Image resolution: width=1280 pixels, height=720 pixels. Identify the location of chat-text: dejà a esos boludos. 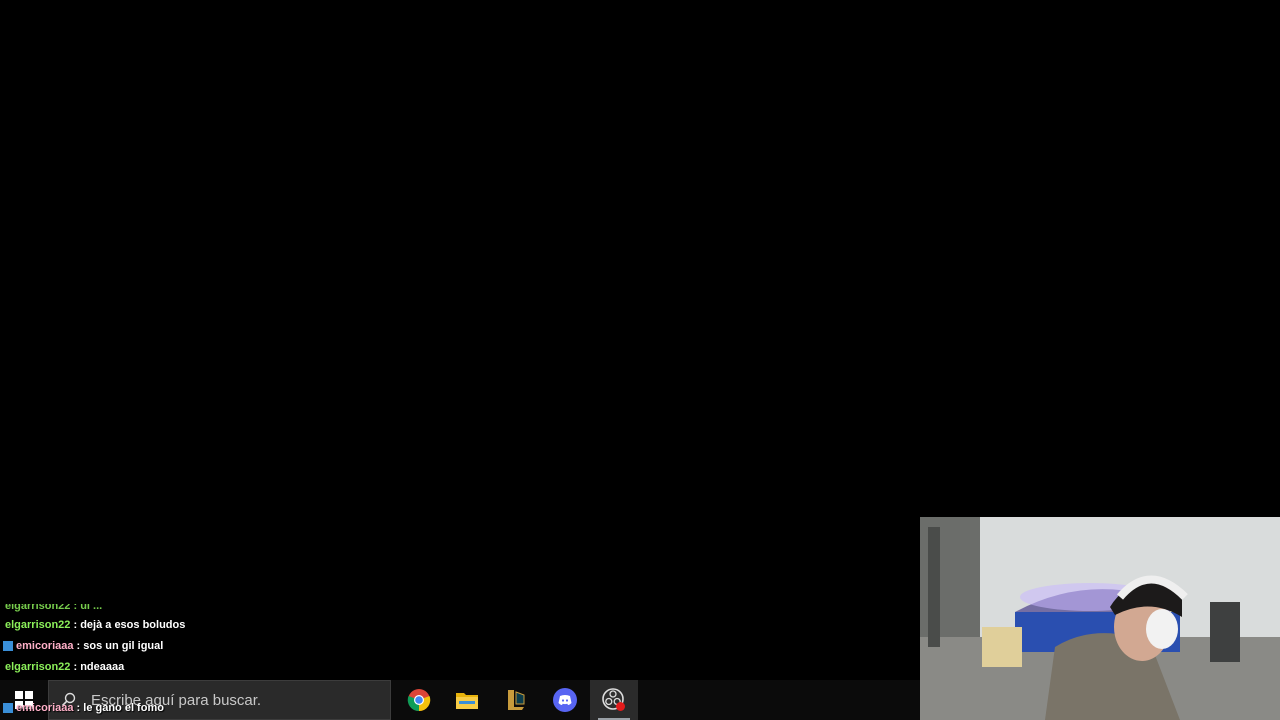
(133, 625).